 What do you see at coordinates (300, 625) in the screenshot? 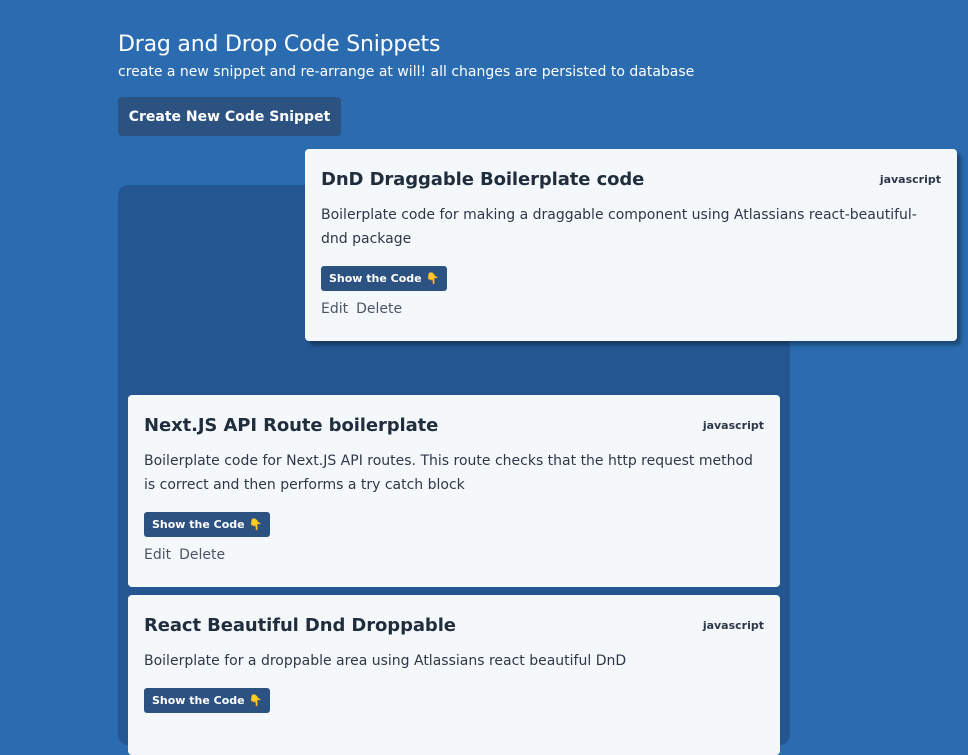
I see `snippet-title: React Beautiful Dnd Droppable` at bounding box center [300, 625].